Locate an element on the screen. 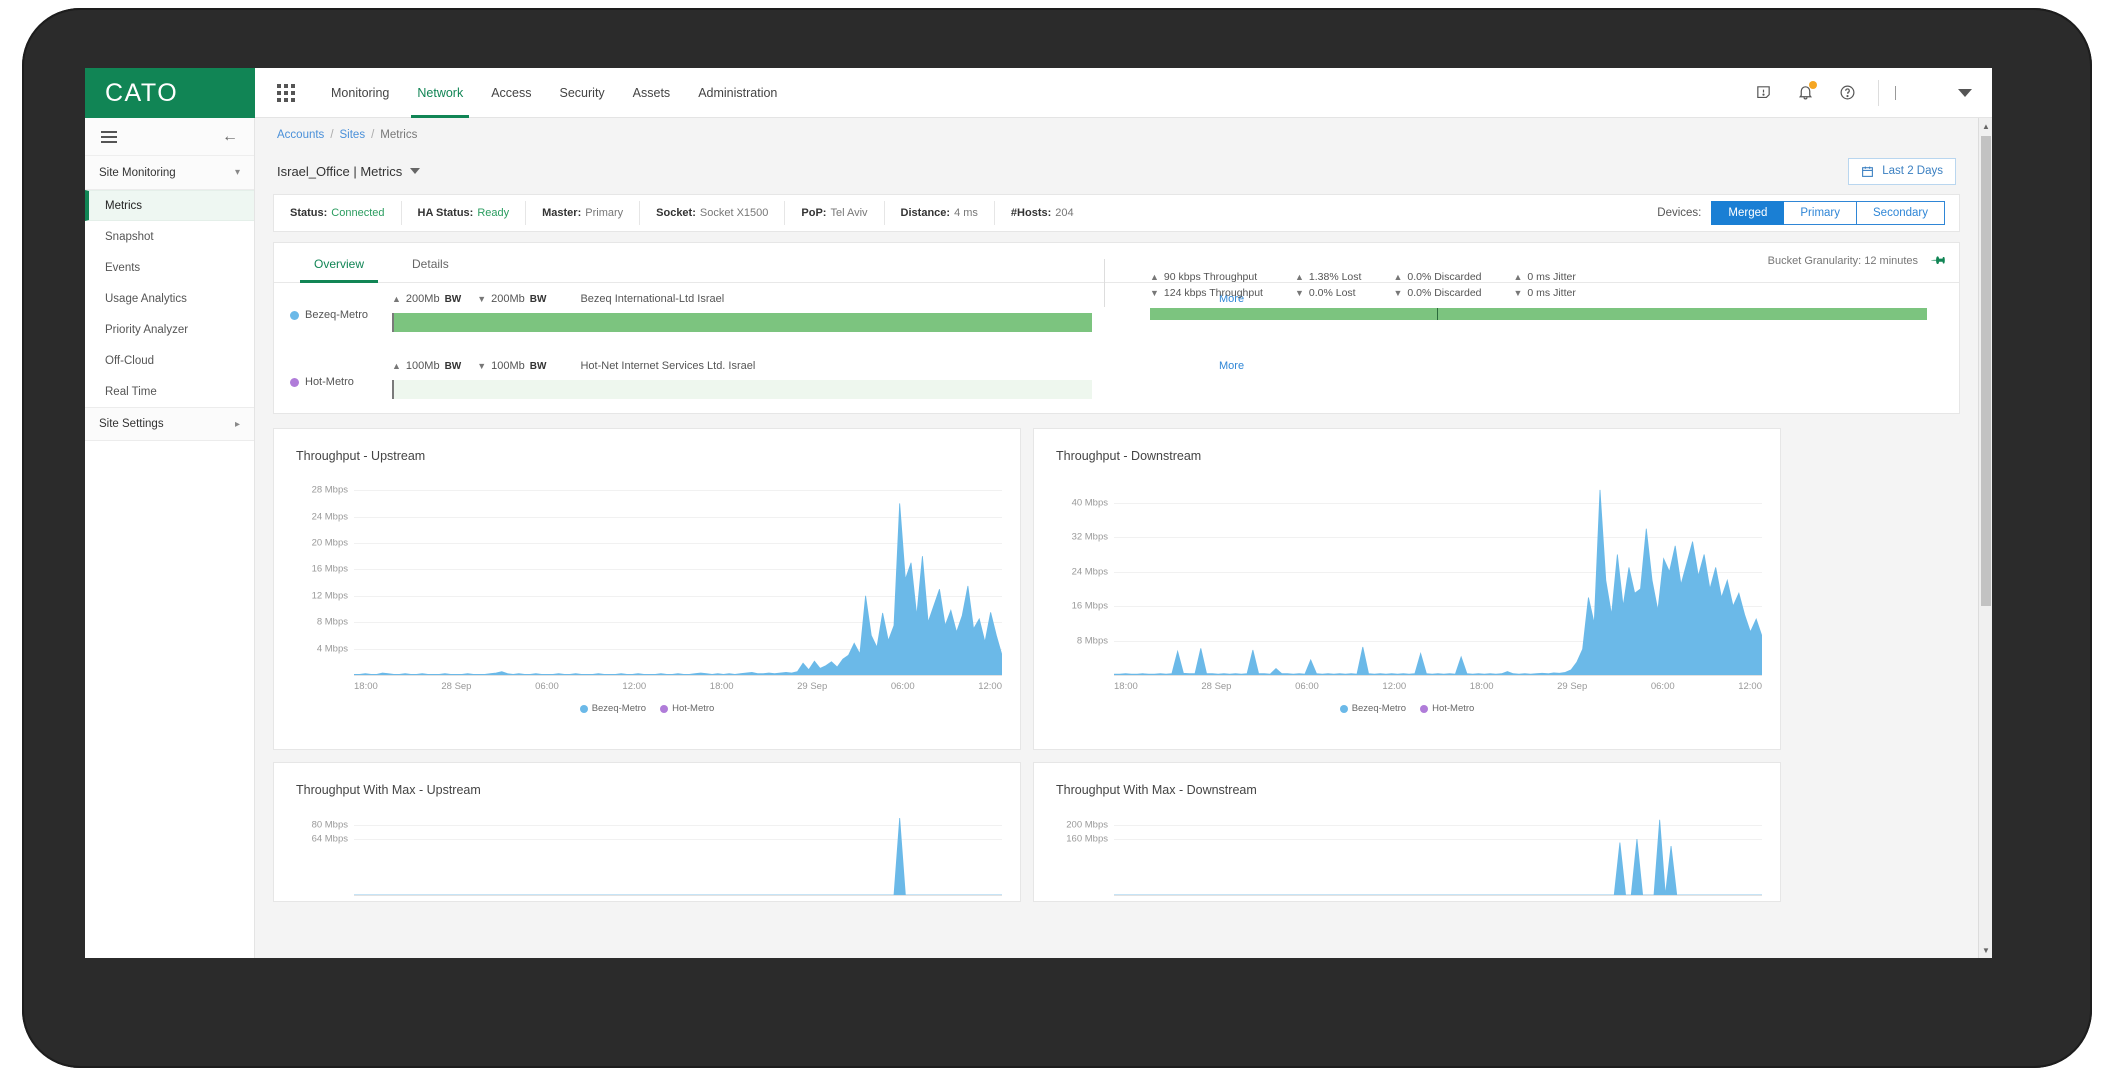 This screenshot has width=2113, height=1084. chevron-down-icon is located at coordinates (415, 171).